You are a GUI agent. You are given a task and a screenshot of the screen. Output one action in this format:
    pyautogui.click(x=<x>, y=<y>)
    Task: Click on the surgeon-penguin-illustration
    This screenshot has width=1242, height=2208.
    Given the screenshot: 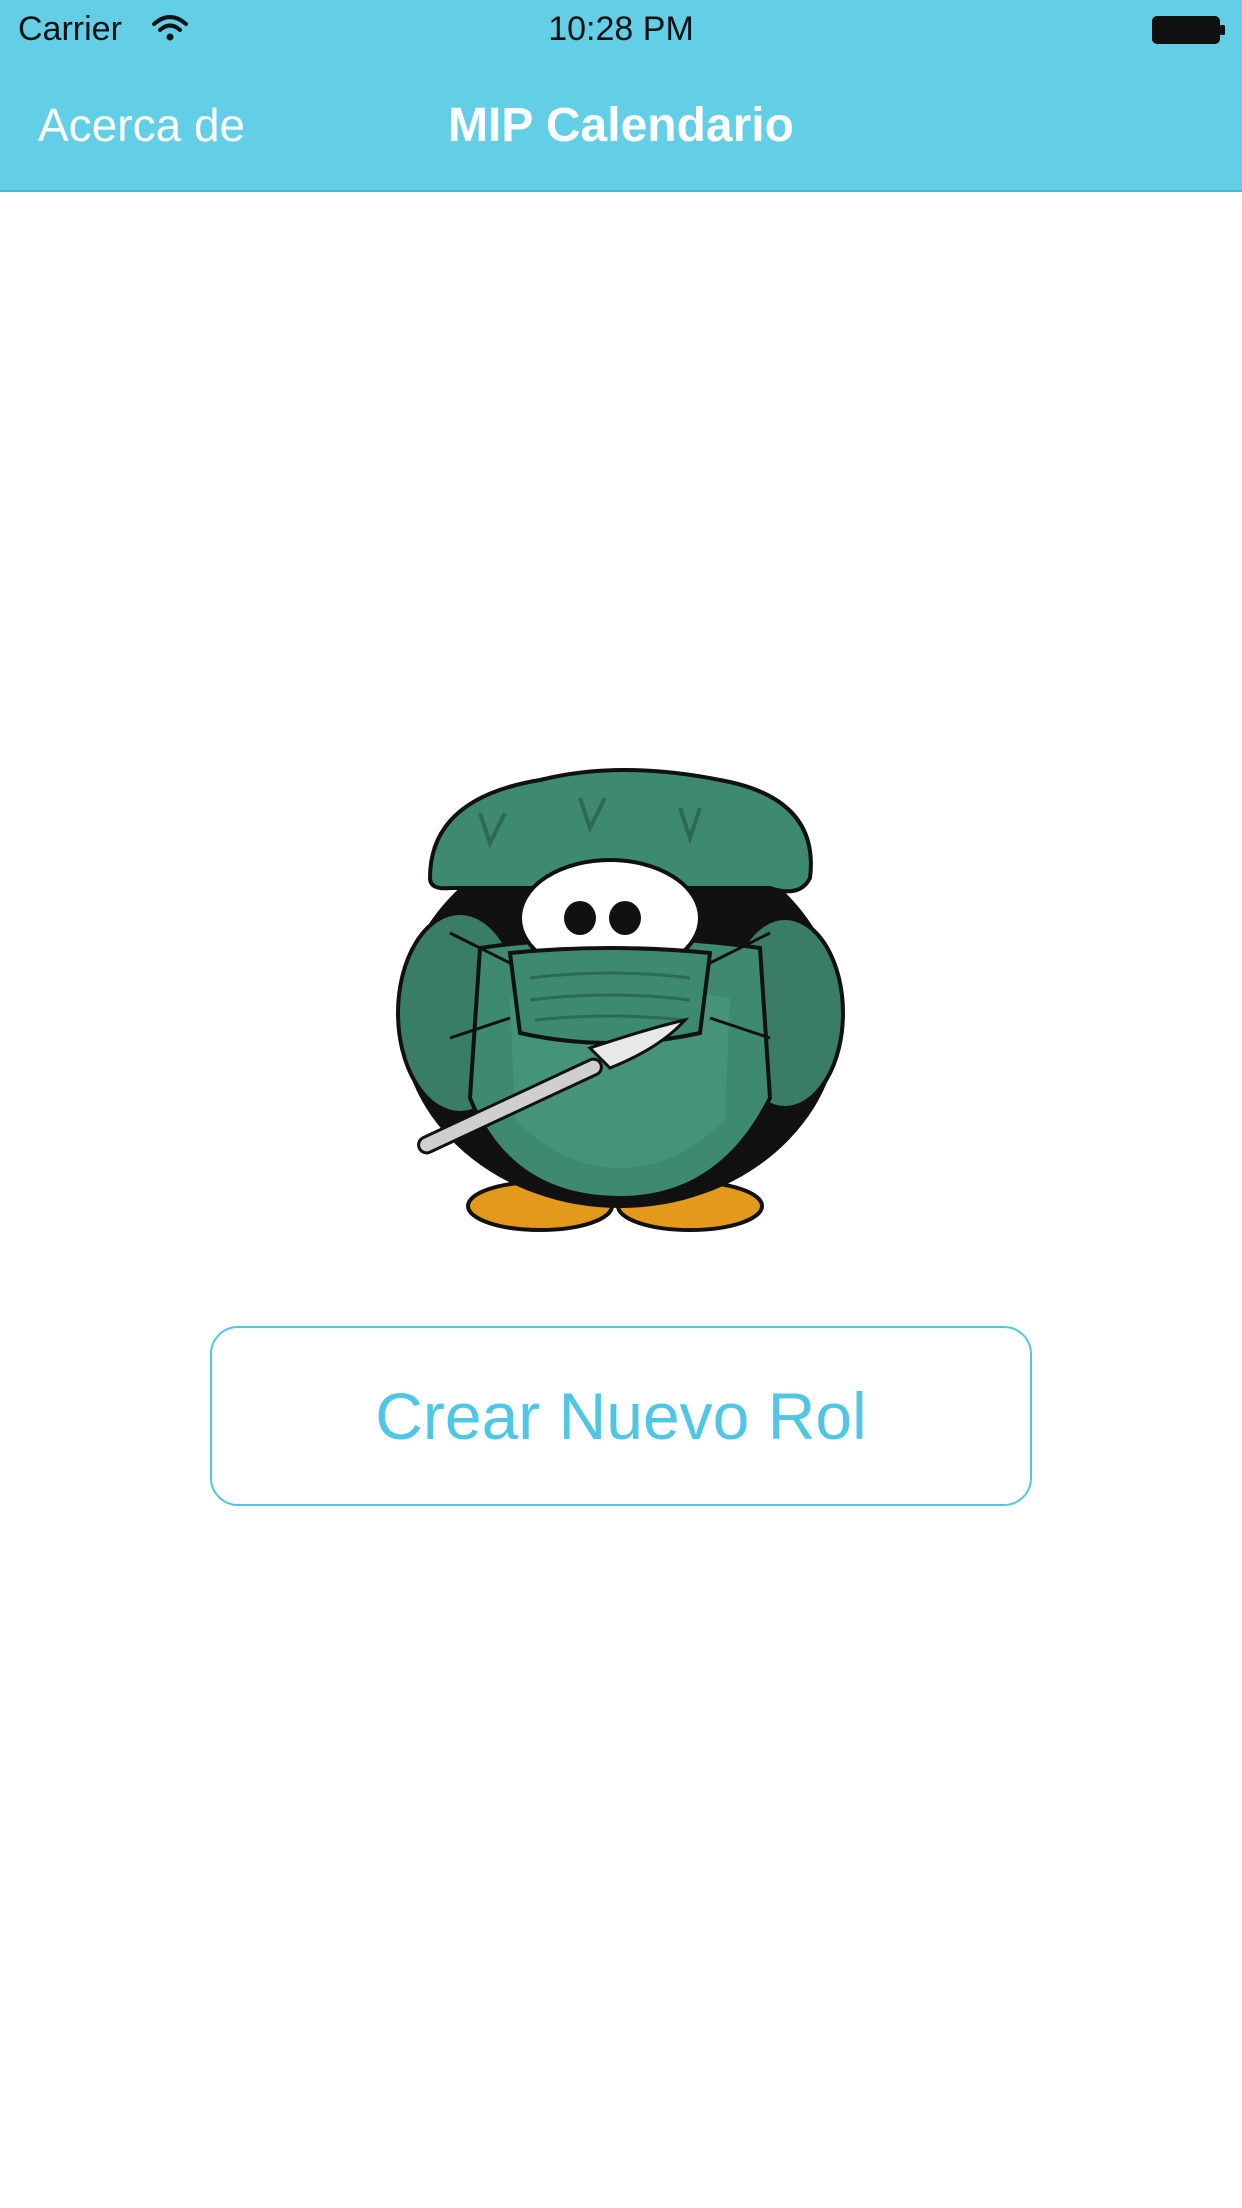 What is the action you would take?
    pyautogui.click(x=620, y=1000)
    